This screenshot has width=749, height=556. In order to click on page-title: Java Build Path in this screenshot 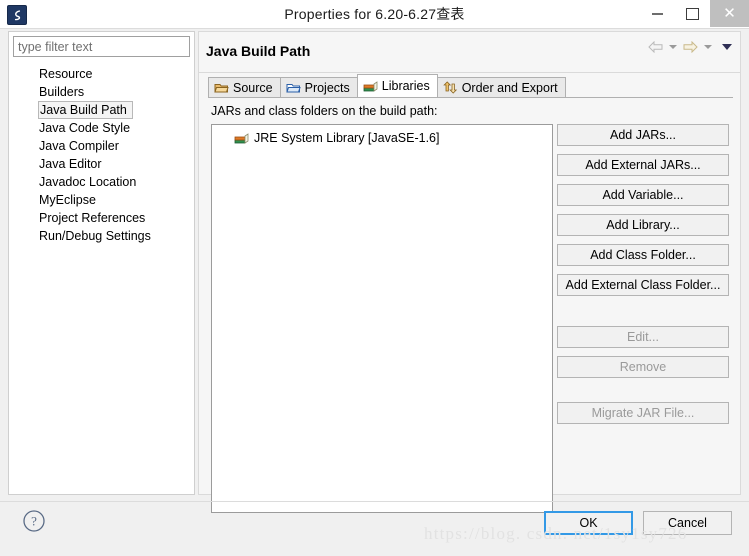, I will do `click(258, 51)`.